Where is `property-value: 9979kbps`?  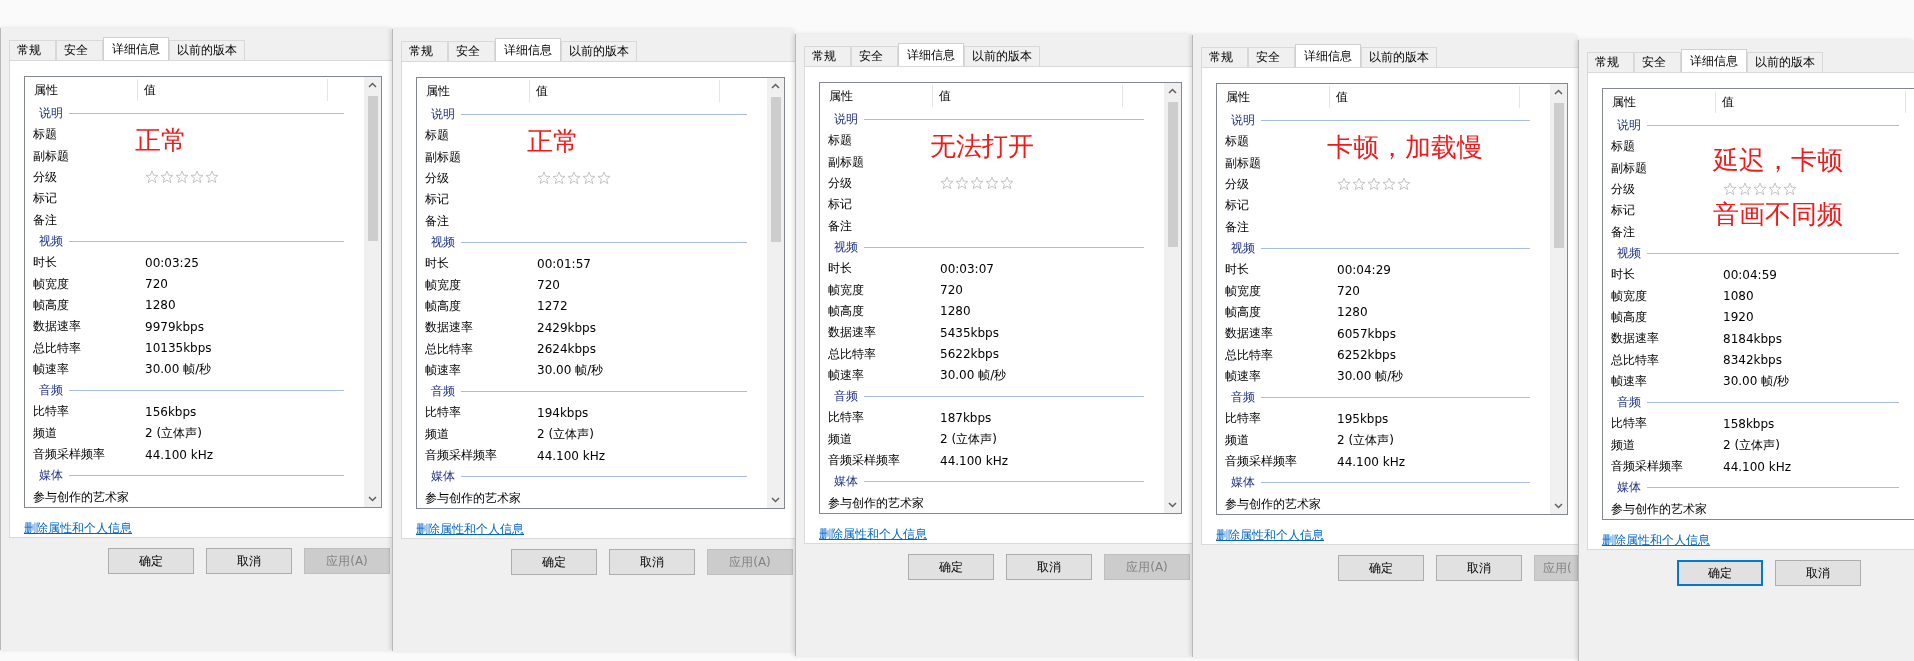
property-value: 9979kbps is located at coordinates (174, 326).